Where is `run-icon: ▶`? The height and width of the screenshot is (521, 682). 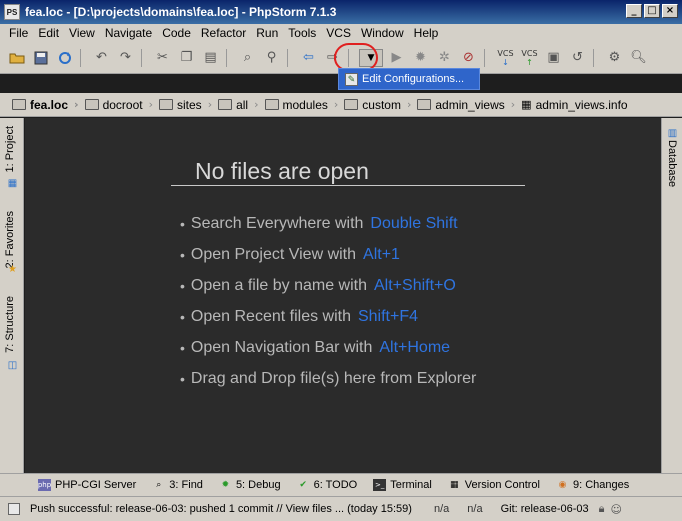
run-icon: ▶ is located at coordinates (396, 57).